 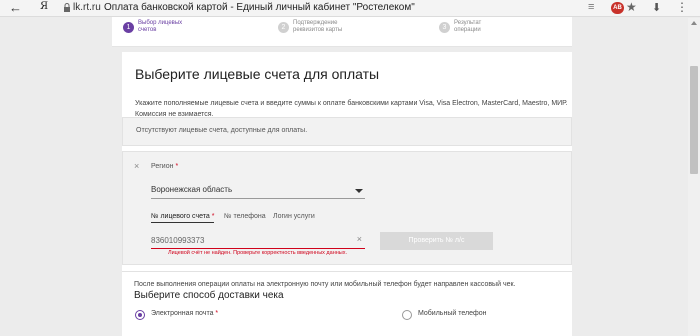 I want to click on reader-menu-icon: ≡, so click(x=591, y=7).